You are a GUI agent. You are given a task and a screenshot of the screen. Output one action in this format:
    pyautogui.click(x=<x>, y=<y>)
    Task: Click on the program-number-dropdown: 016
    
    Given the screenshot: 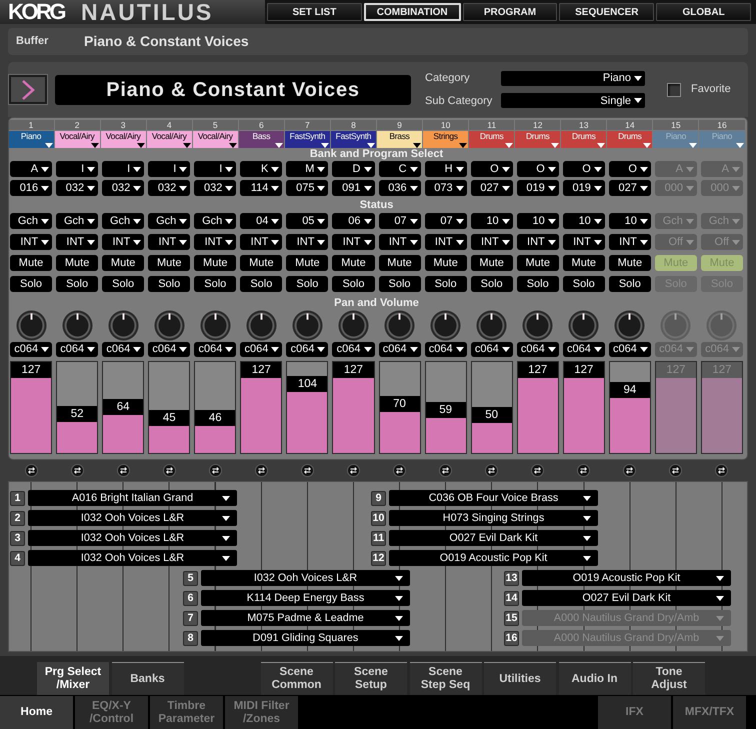 What is the action you would take?
    pyautogui.click(x=31, y=188)
    